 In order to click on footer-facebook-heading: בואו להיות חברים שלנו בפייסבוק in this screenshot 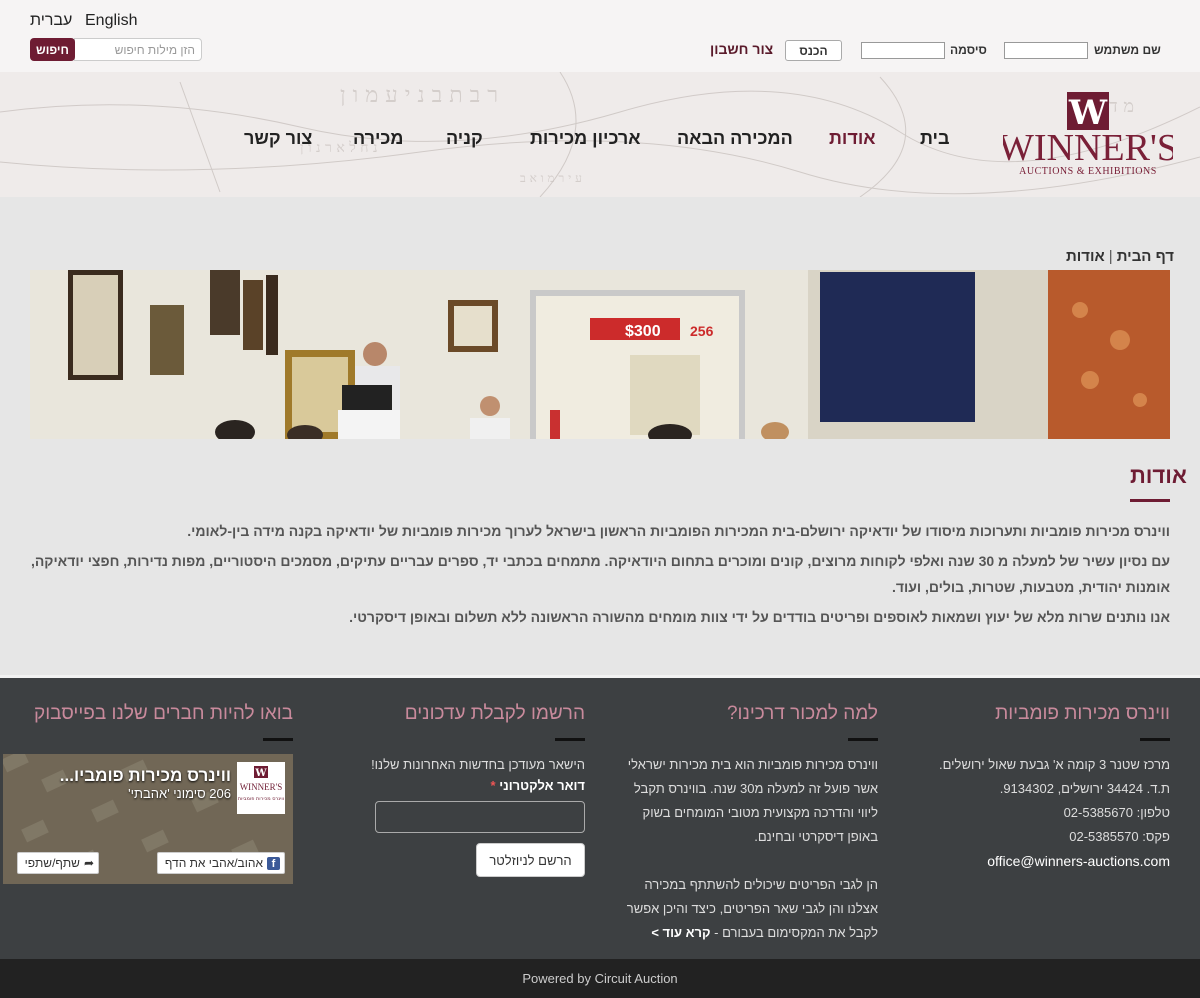, I will do `click(163, 713)`.